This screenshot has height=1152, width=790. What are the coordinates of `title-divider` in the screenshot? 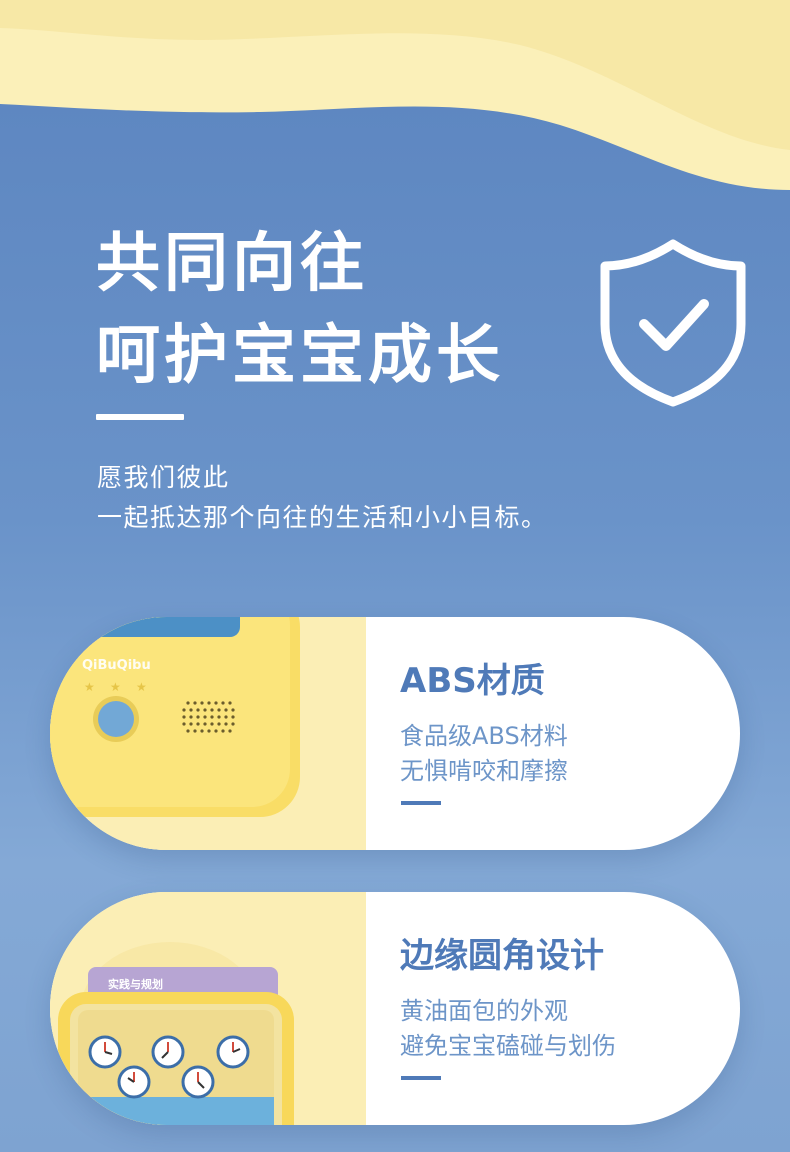 It's located at (140, 417).